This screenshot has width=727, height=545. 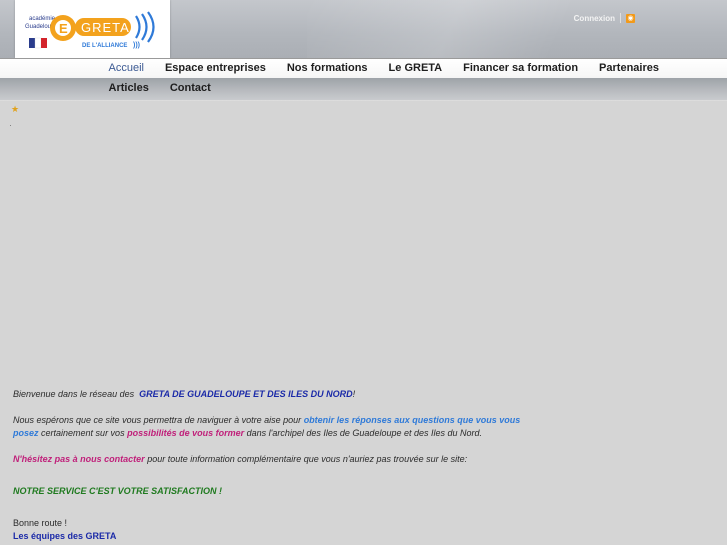 What do you see at coordinates (629, 68) in the screenshot?
I see `nav-item-partenaires: Partenaires` at bounding box center [629, 68].